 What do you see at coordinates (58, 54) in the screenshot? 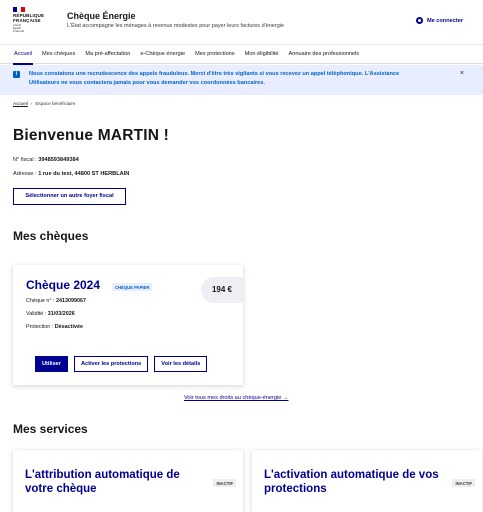
I see `nav-item-mes-cheques: Mes chèques` at bounding box center [58, 54].